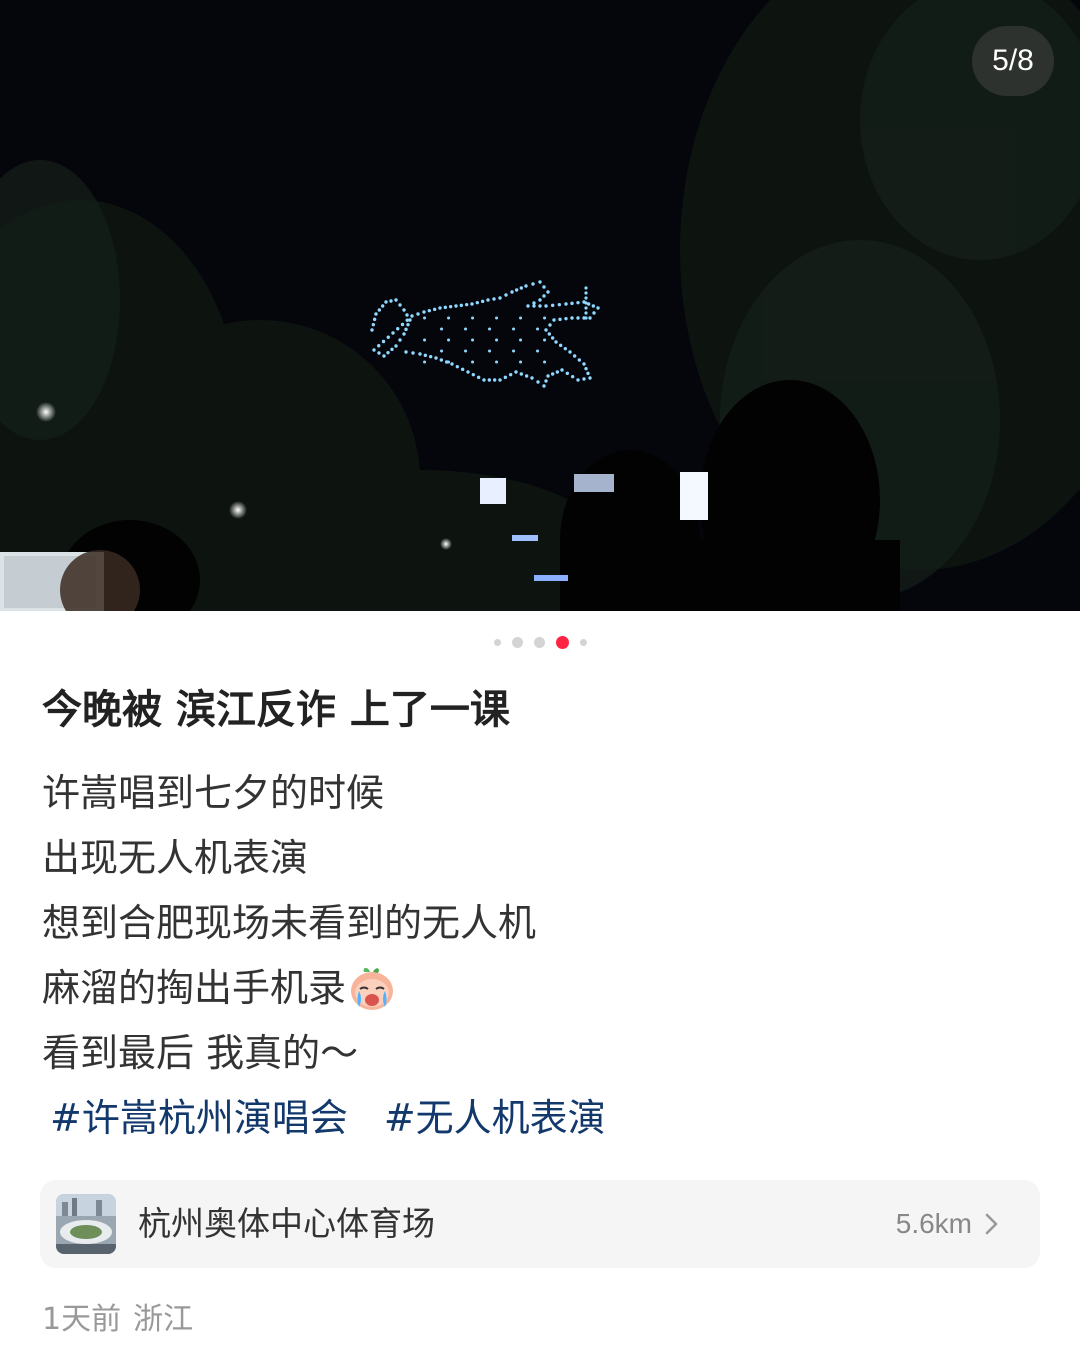  I want to click on post-time: 1天前, so click(82, 1319).